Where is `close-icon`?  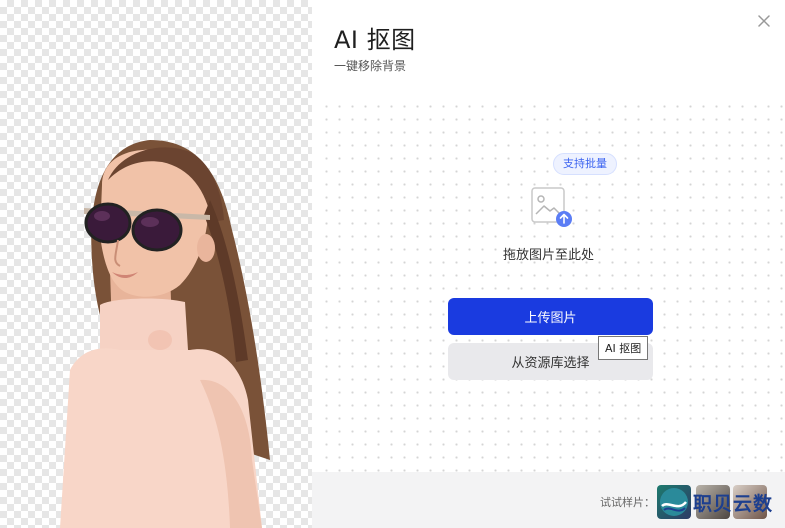
close-icon is located at coordinates (764, 21).